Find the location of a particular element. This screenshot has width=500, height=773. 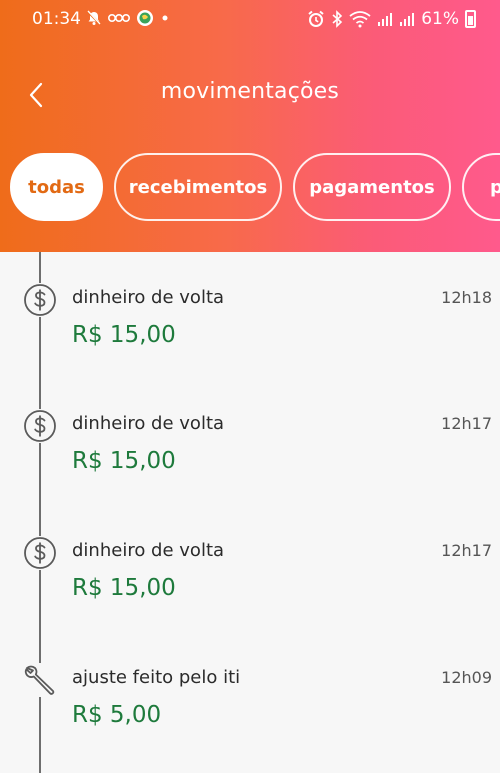

filter-tabs: todas recebimentos pagamentos p is located at coordinates (255, 187).